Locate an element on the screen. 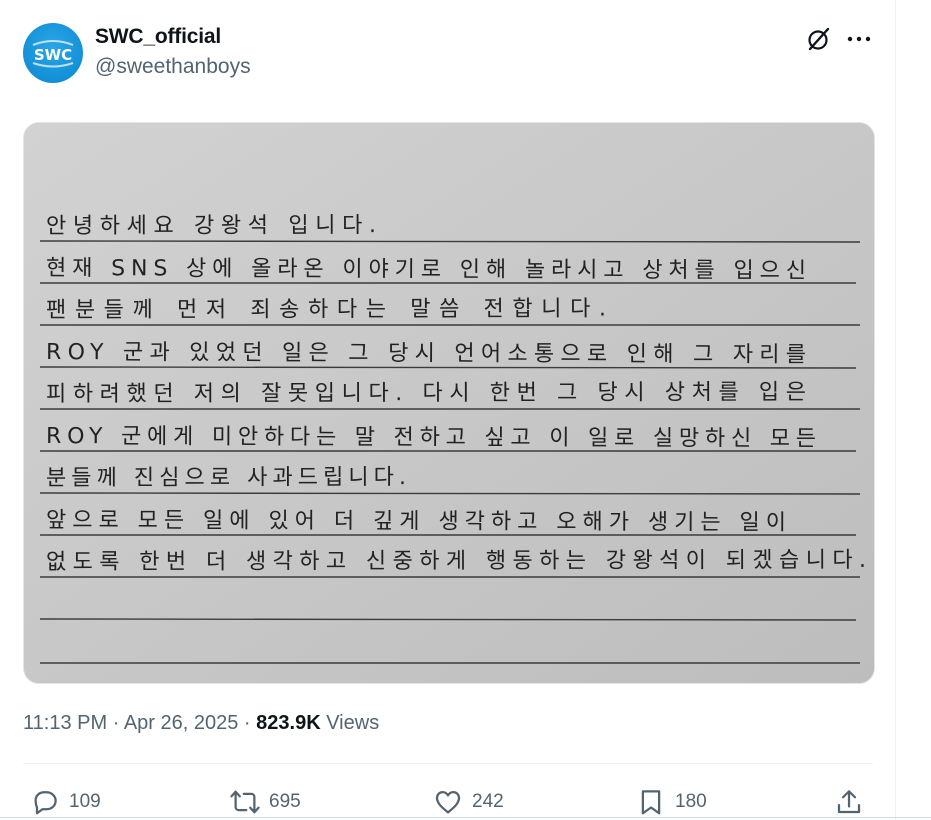 The height and width of the screenshot is (820, 931). heart-icon is located at coordinates (448, 802).